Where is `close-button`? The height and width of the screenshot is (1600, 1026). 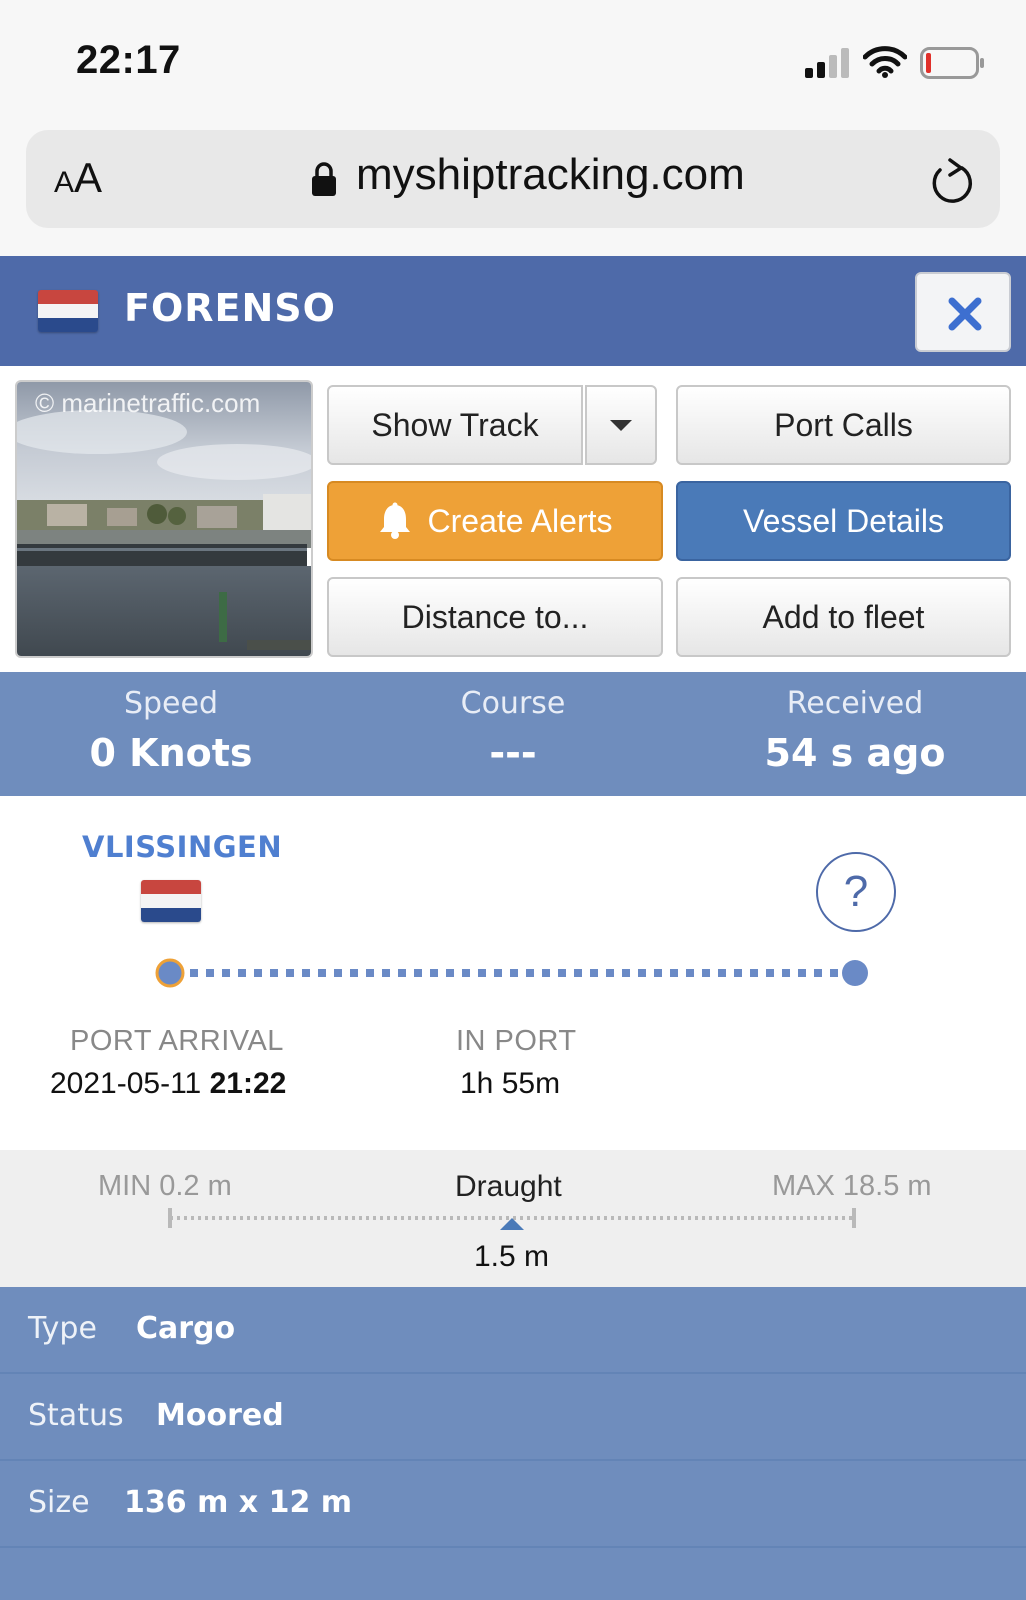
close-button is located at coordinates (963, 312).